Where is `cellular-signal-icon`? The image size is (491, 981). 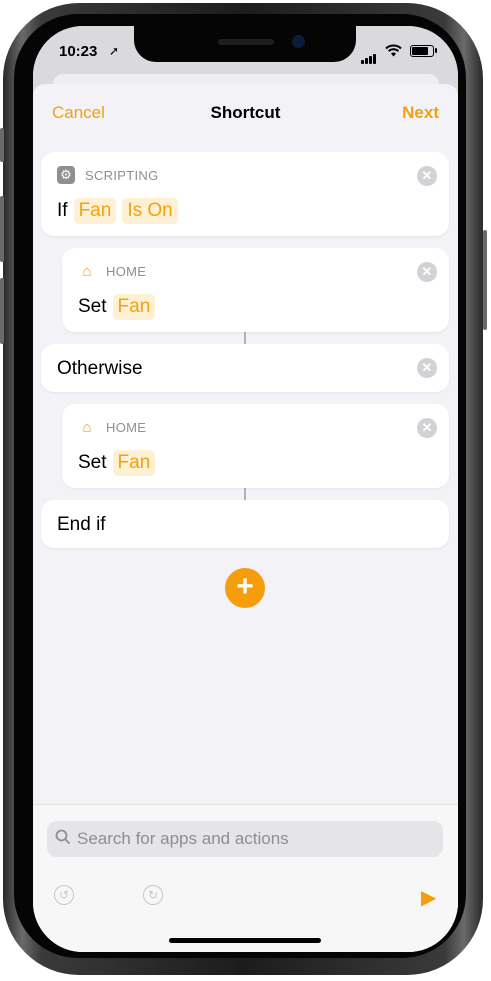 cellular-signal-icon is located at coordinates (369, 55).